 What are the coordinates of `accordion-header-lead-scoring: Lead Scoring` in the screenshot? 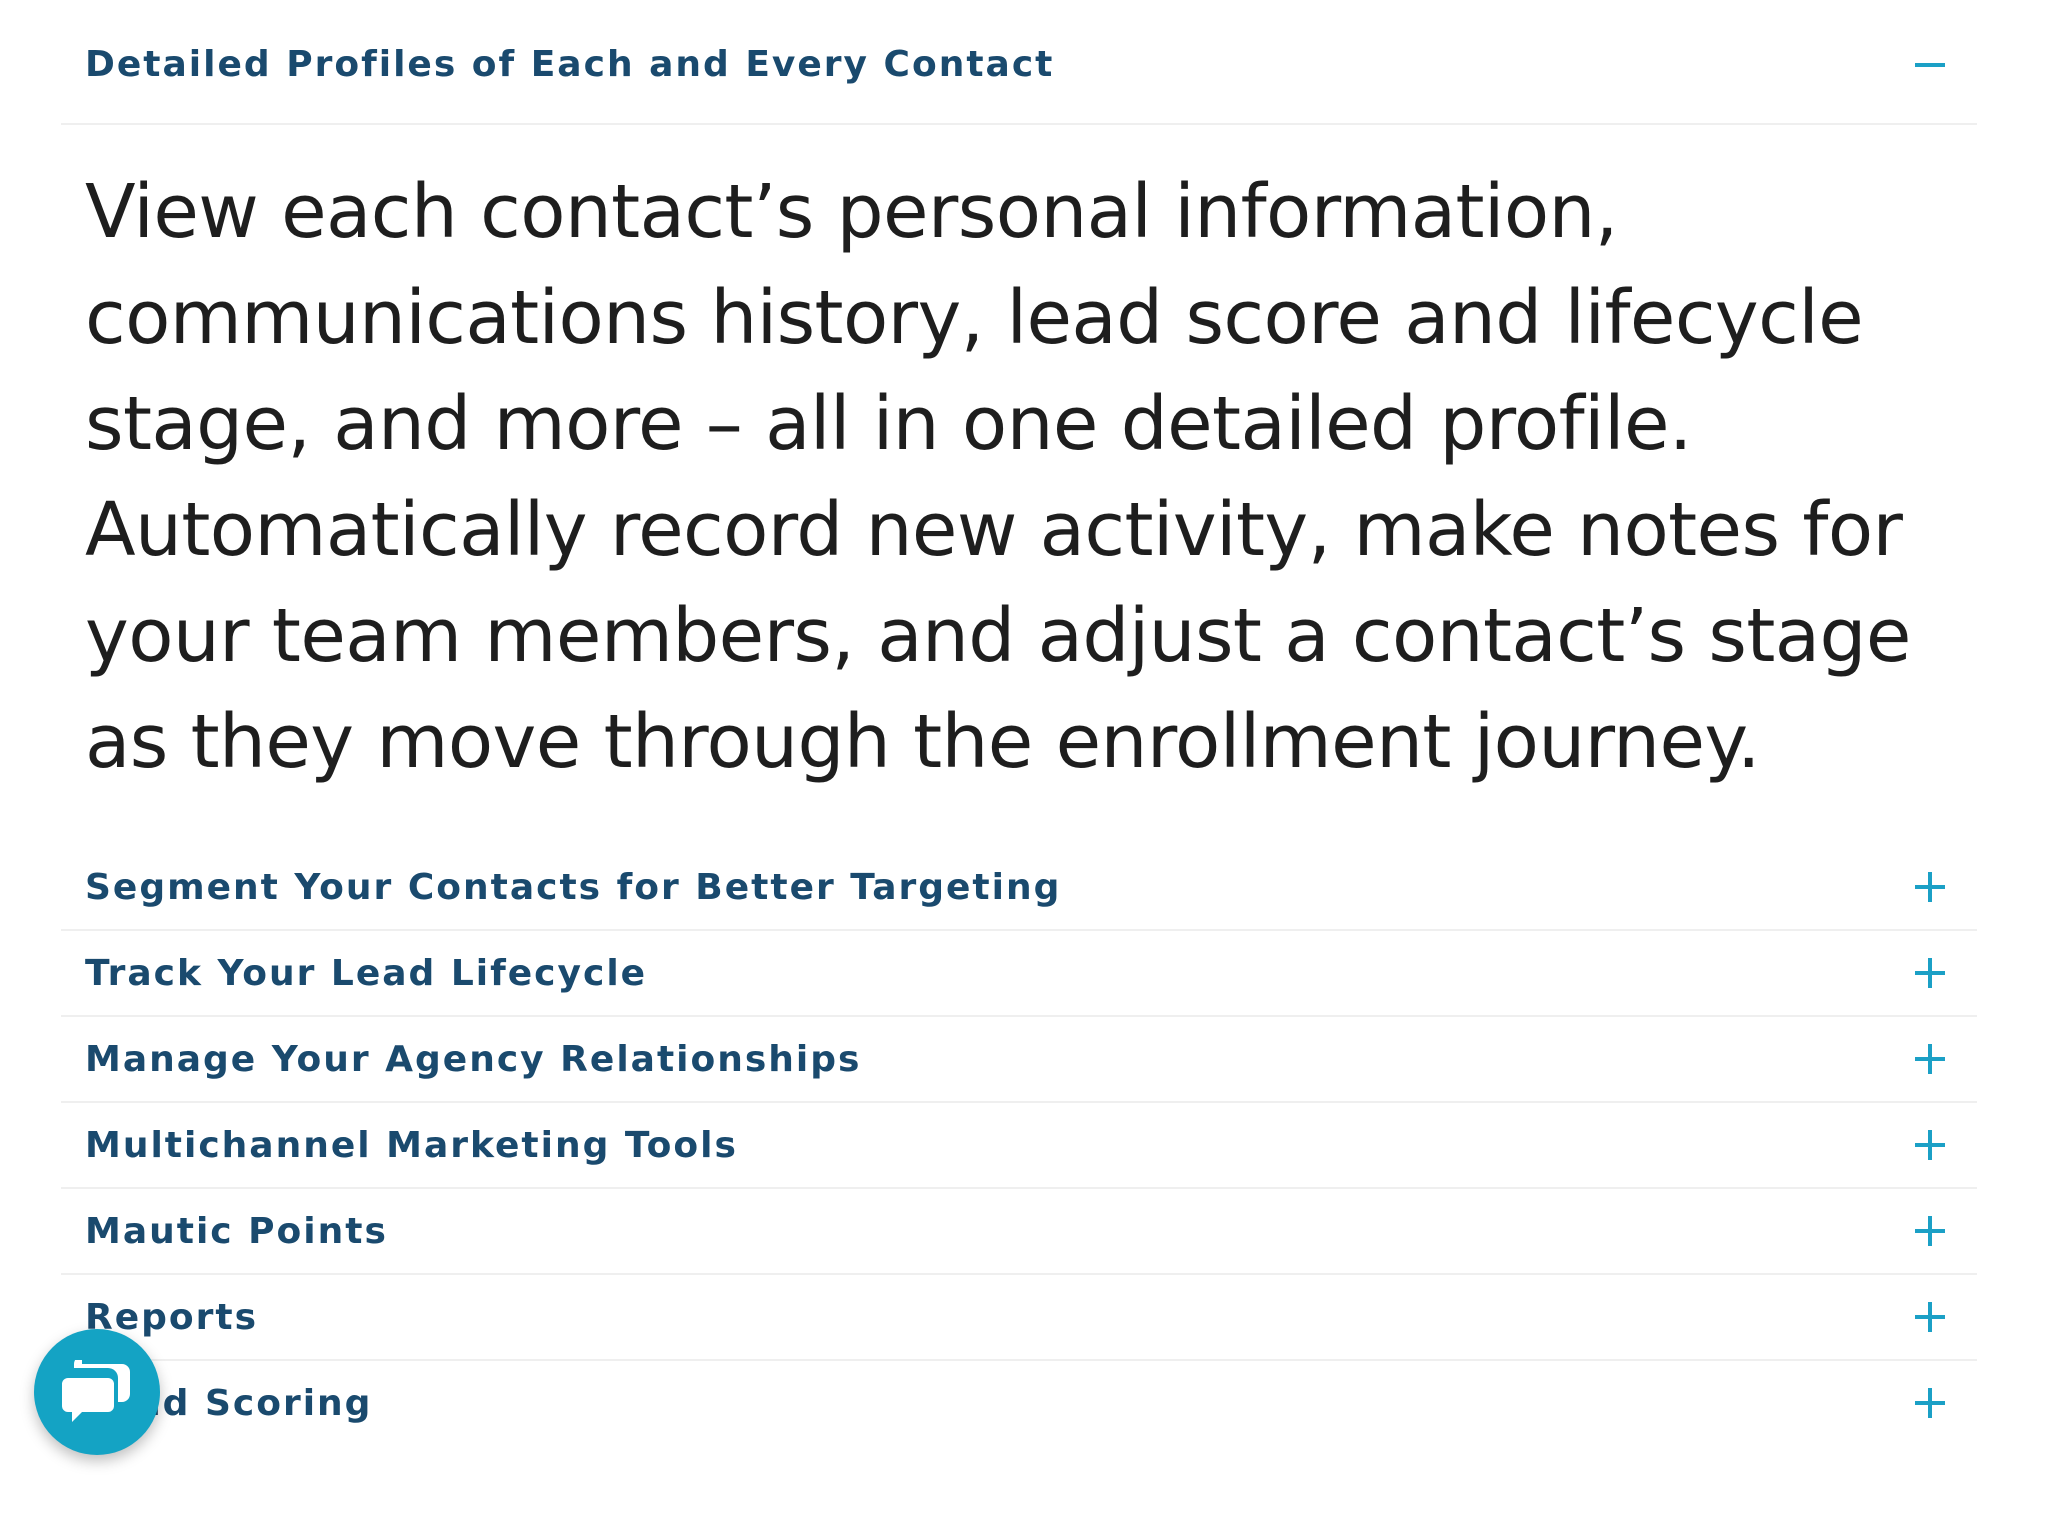 It's located at (1019, 1403).